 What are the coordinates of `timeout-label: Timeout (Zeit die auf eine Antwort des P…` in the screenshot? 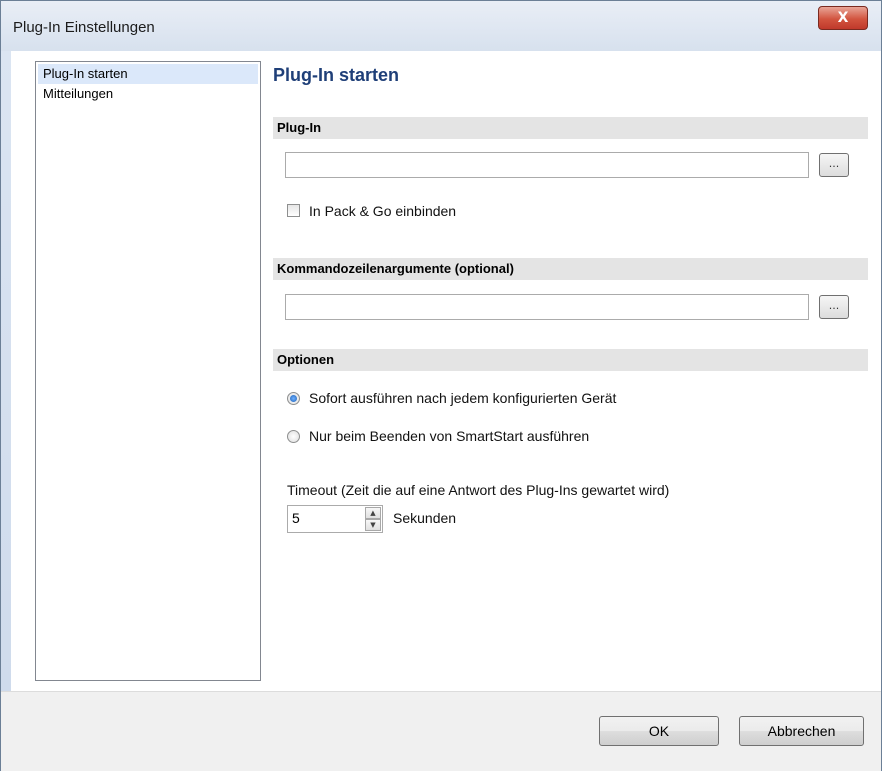 It's located at (478, 490).